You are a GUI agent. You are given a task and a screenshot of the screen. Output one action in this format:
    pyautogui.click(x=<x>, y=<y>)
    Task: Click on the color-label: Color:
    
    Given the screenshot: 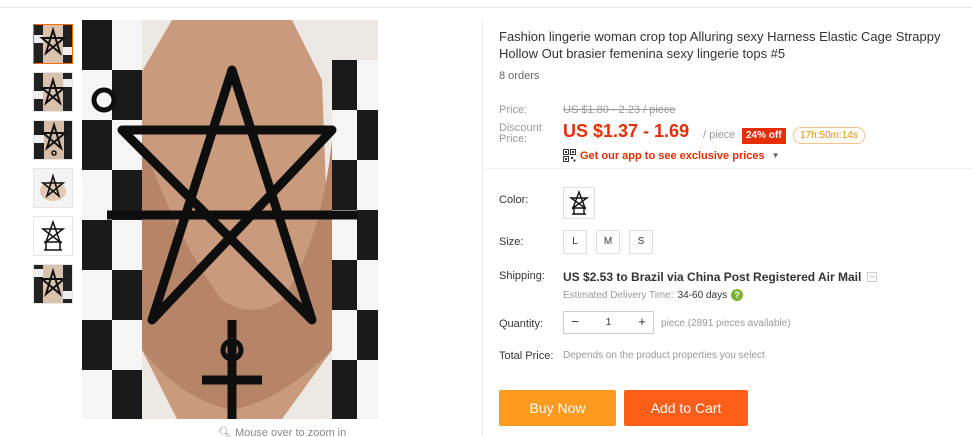 What is the action you would take?
    pyautogui.click(x=514, y=200)
    